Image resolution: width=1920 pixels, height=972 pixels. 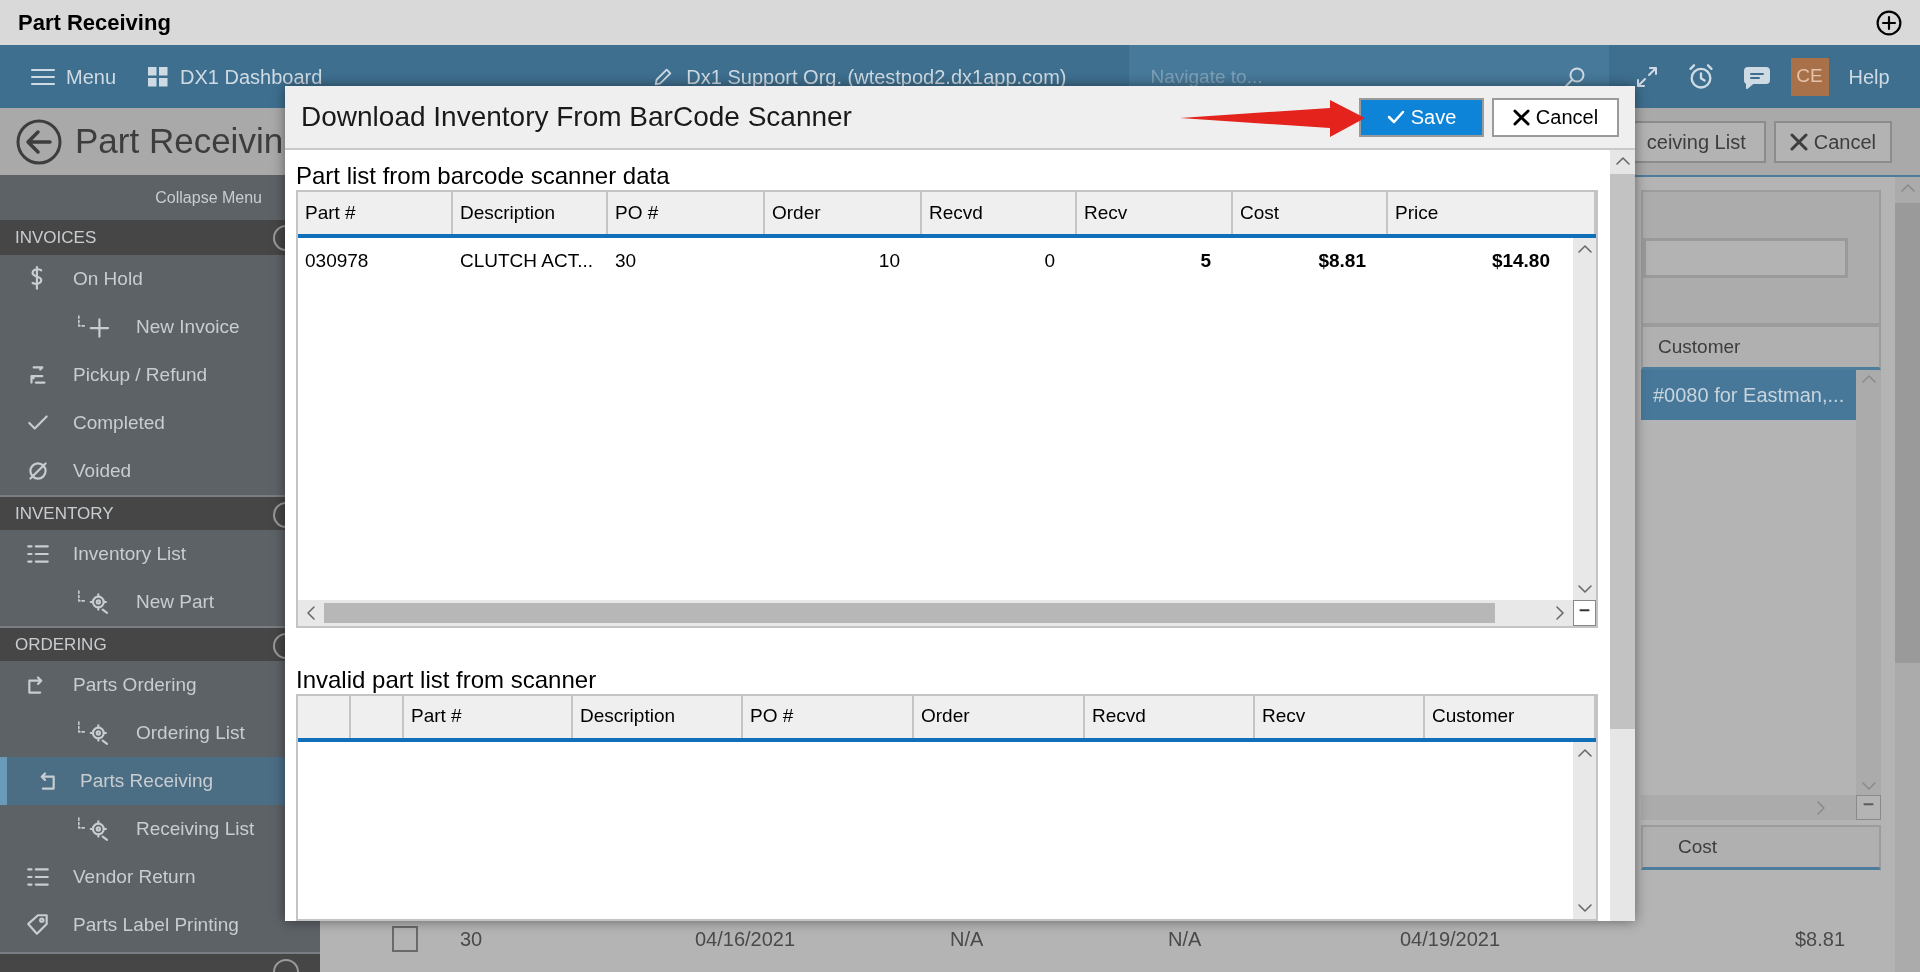 What do you see at coordinates (142, 279) in the screenshot?
I see `sidebar-item: On Hold` at bounding box center [142, 279].